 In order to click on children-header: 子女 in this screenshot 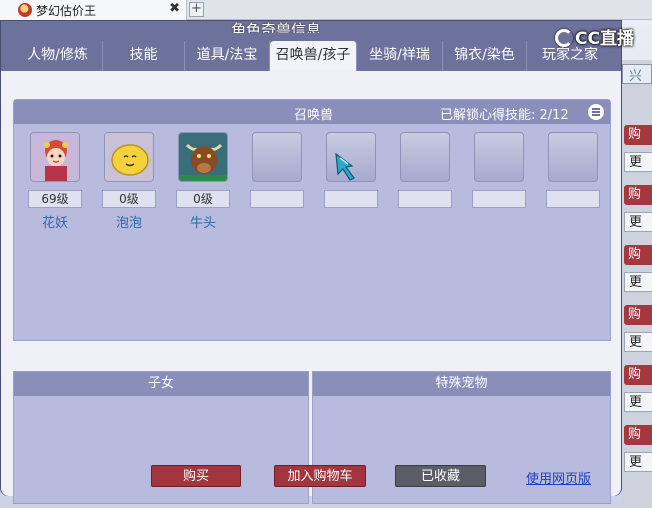, I will do `click(161, 384)`.